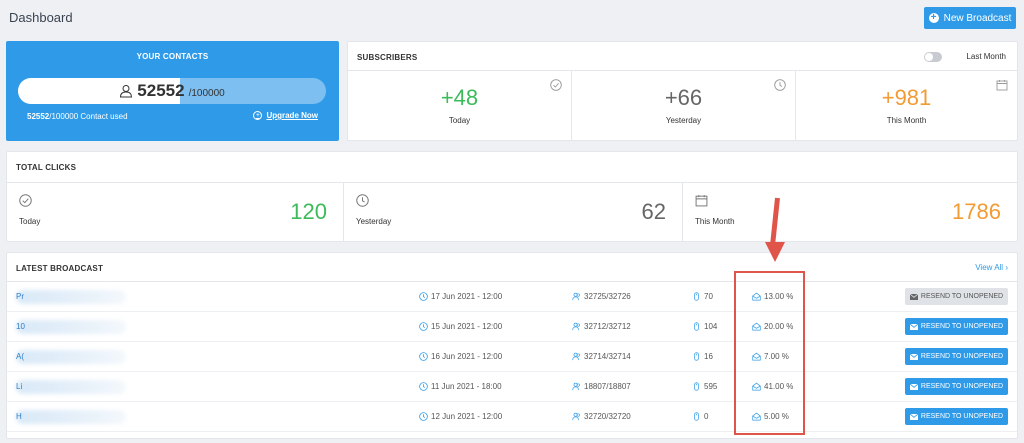  What do you see at coordinates (1006, 267) in the screenshot?
I see `chevron-right-icon: ›` at bounding box center [1006, 267].